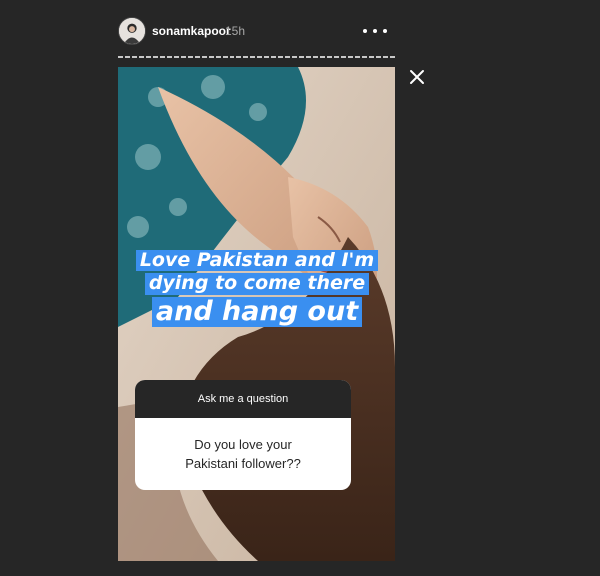 This screenshot has height=576, width=600. Describe the element at coordinates (256, 57) in the screenshot. I see `story-progress-bar` at that location.